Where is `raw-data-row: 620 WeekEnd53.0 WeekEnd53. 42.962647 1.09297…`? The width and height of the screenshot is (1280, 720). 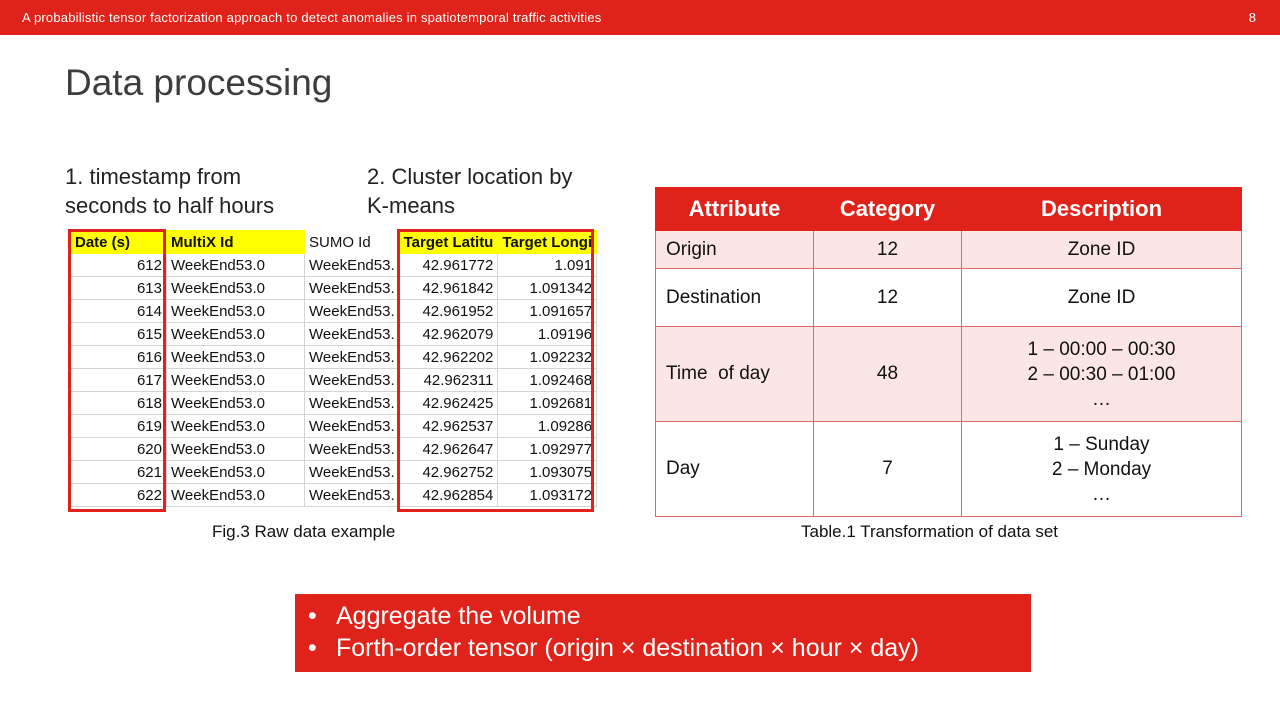 raw-data-row: 620 WeekEnd53.0 WeekEnd53. 42.962647 1.09297… is located at coordinates (334, 449).